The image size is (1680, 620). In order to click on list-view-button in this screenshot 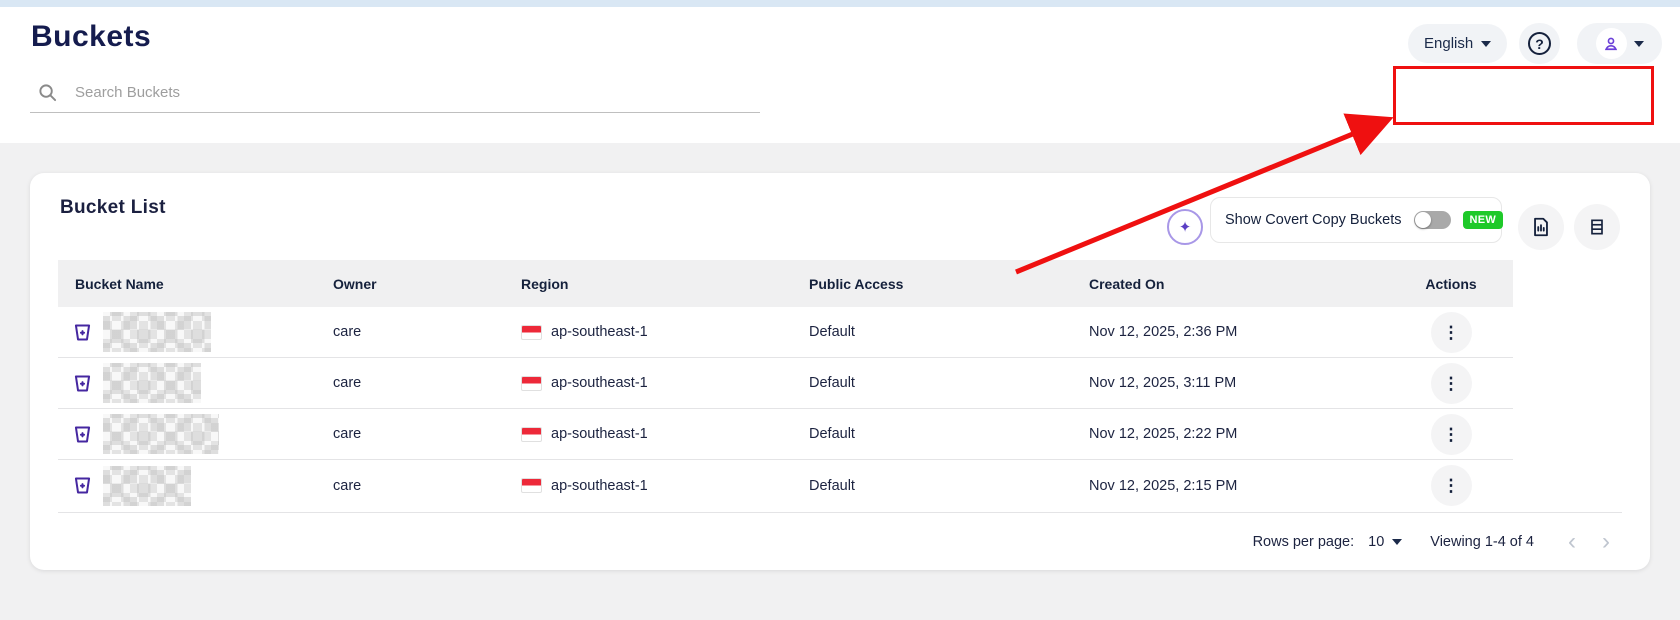, I will do `click(1597, 227)`.